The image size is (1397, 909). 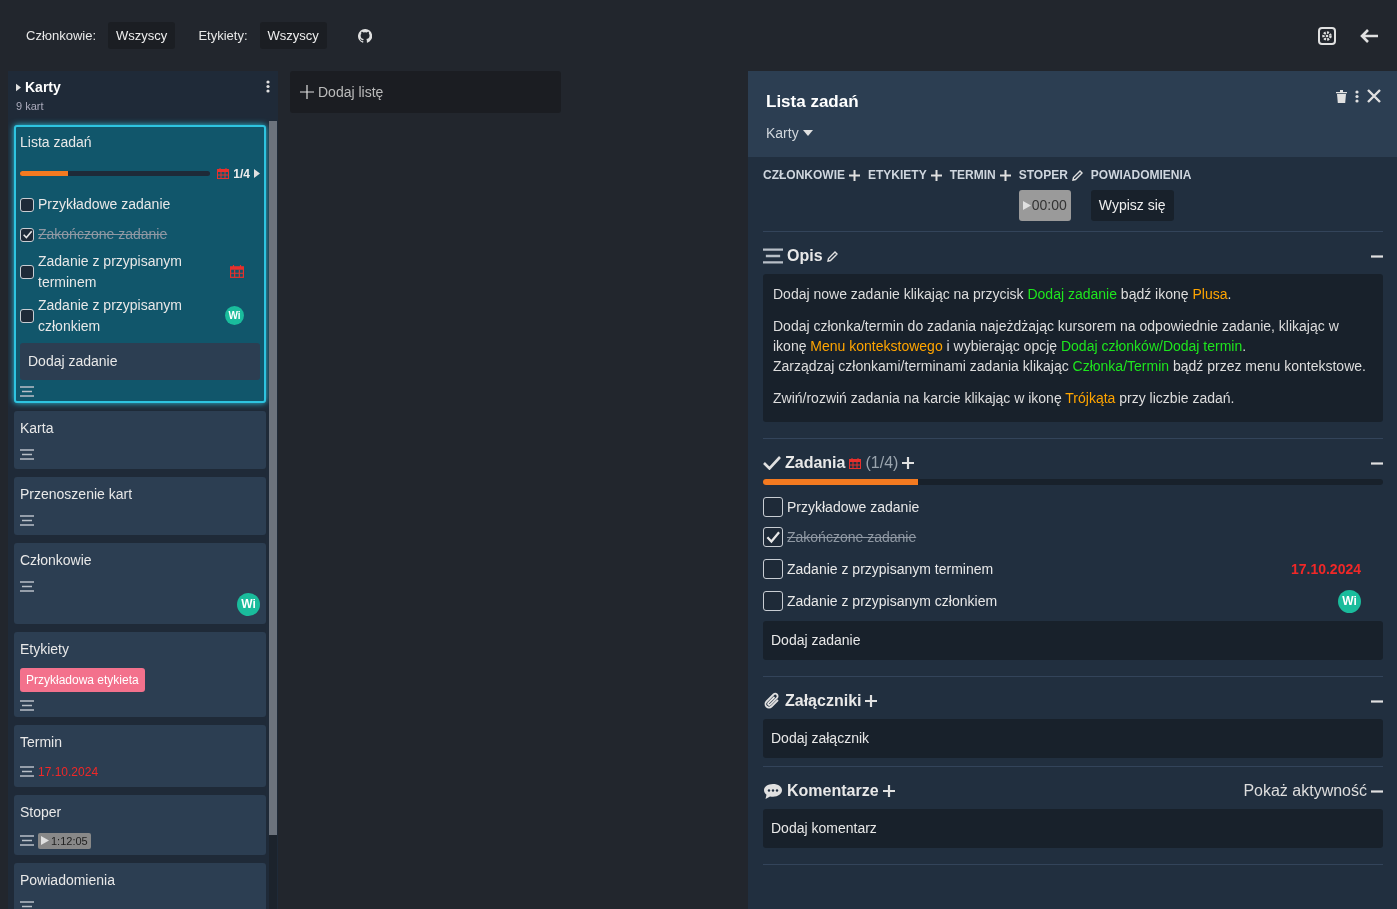 I want to click on paperclip-icon, so click(x=772, y=701).